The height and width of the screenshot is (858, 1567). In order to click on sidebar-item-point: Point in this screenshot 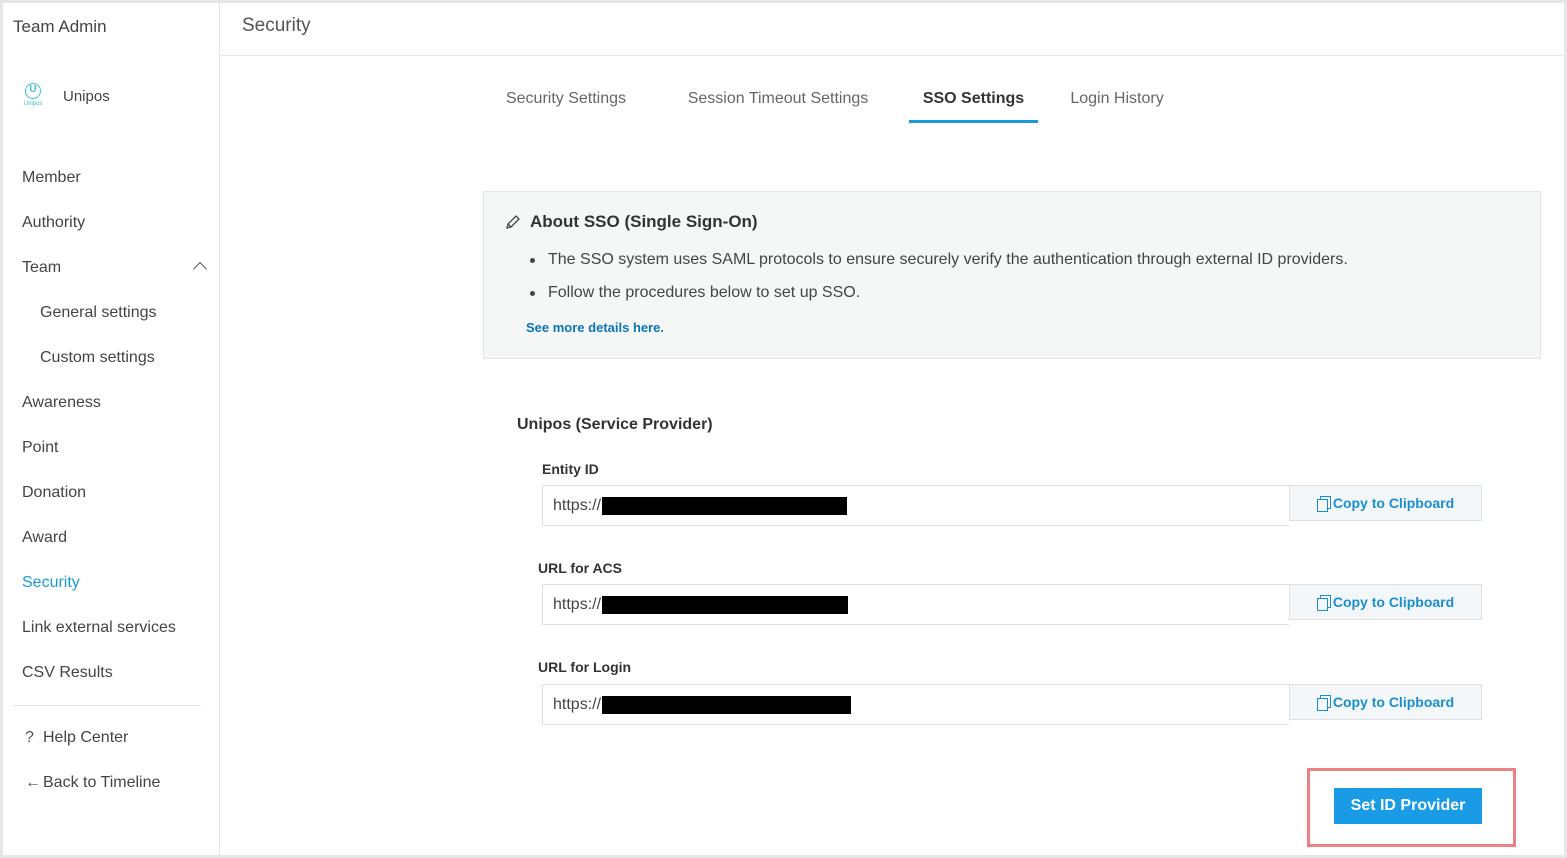, I will do `click(111, 447)`.